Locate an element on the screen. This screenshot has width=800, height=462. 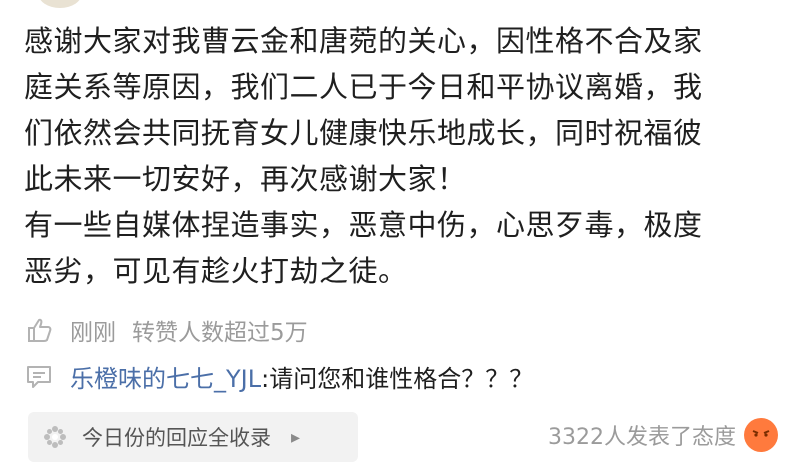
attitude-summary: 3322人发表了态度 is located at coordinates (663, 435).